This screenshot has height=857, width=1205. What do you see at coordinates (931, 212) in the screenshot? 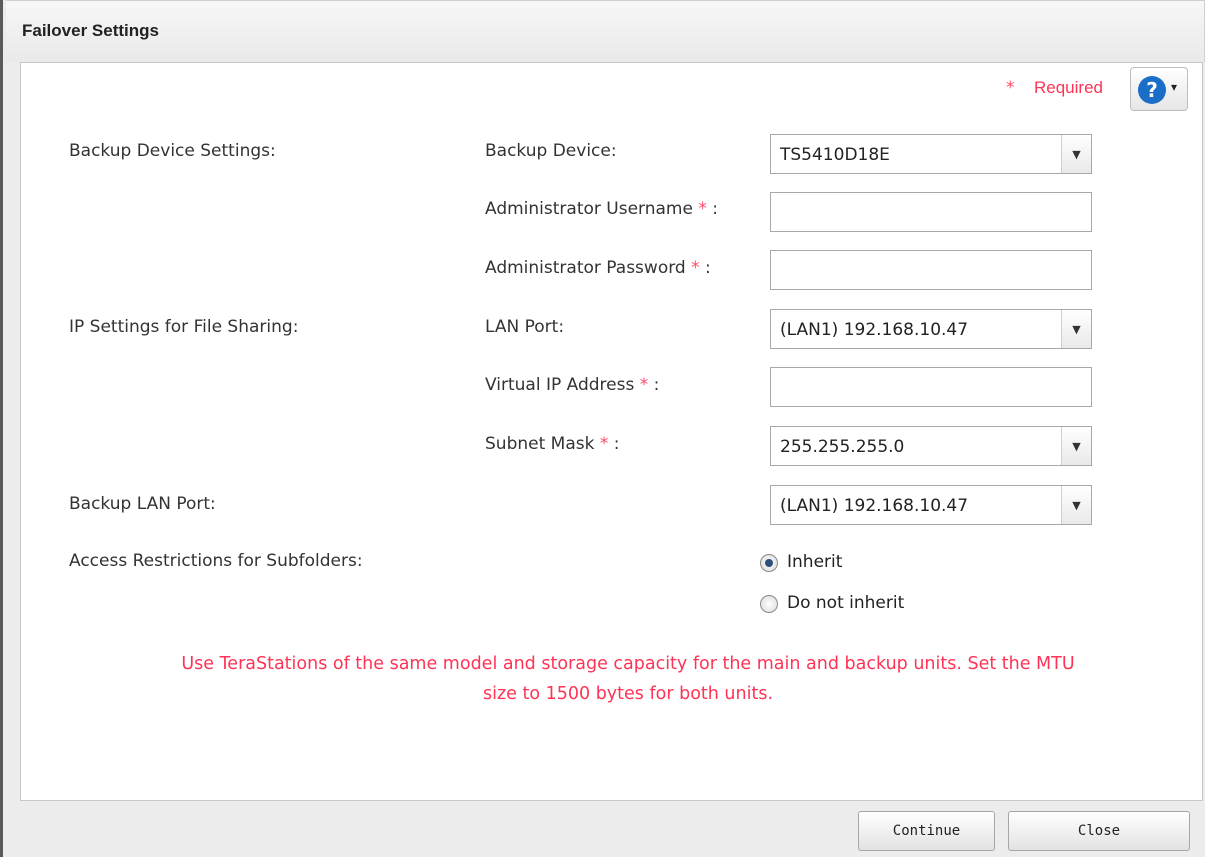
I see `admin-username-input` at bounding box center [931, 212].